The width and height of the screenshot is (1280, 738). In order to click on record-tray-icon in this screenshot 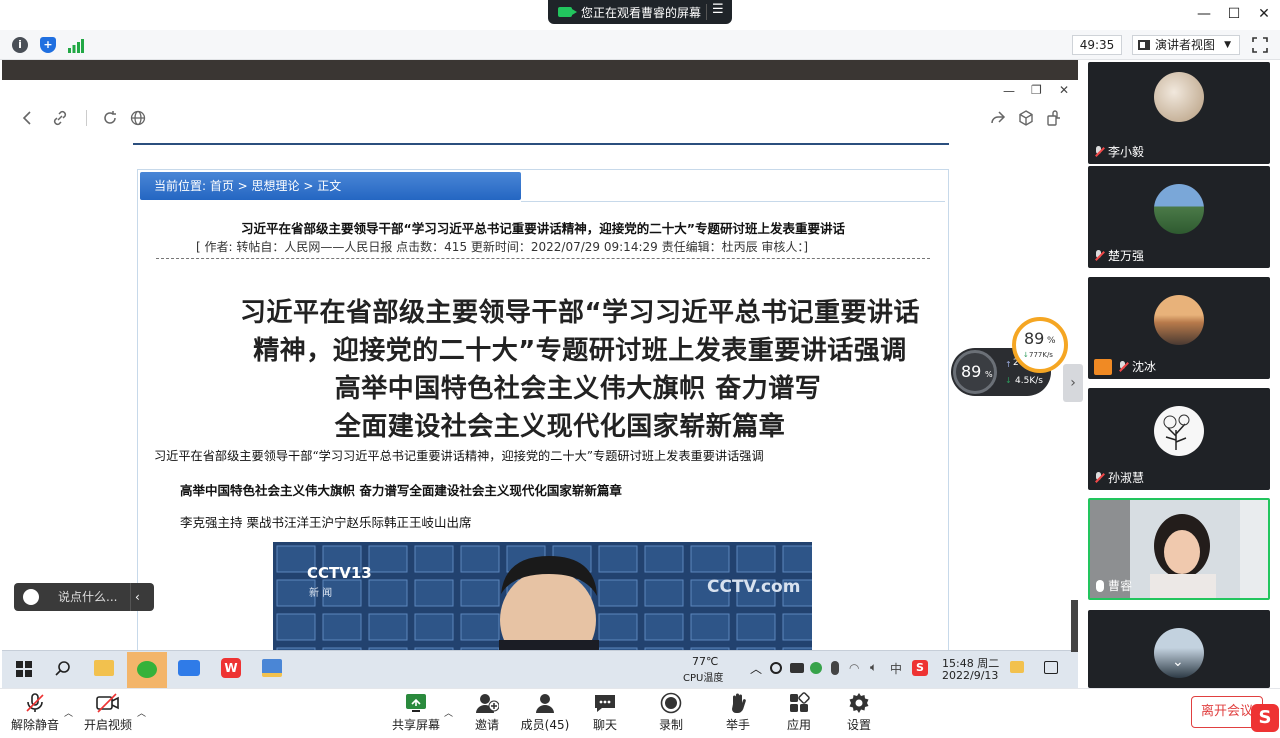, I will do `click(776, 668)`.